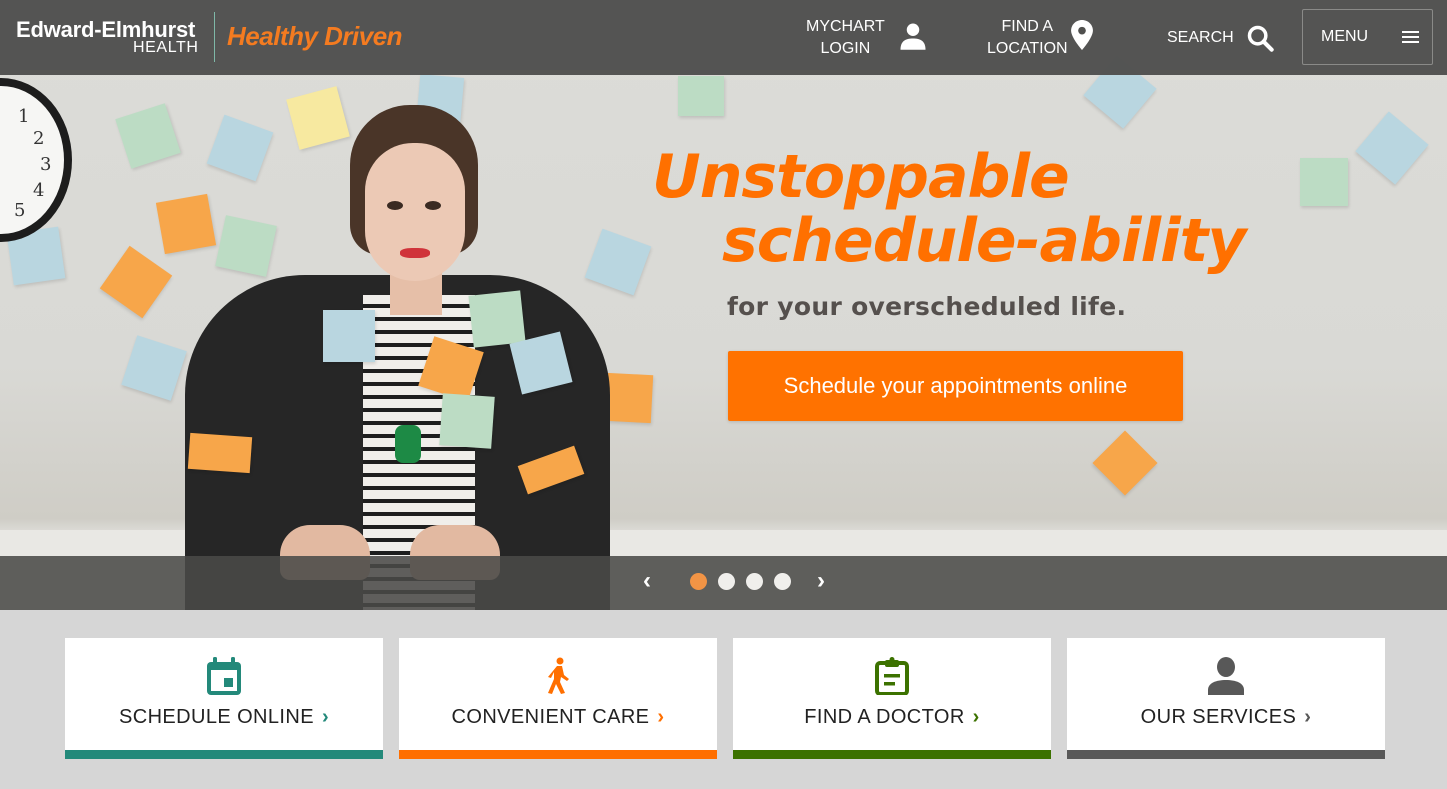  What do you see at coordinates (20, 210) in the screenshot?
I see `clock-number: 5` at bounding box center [20, 210].